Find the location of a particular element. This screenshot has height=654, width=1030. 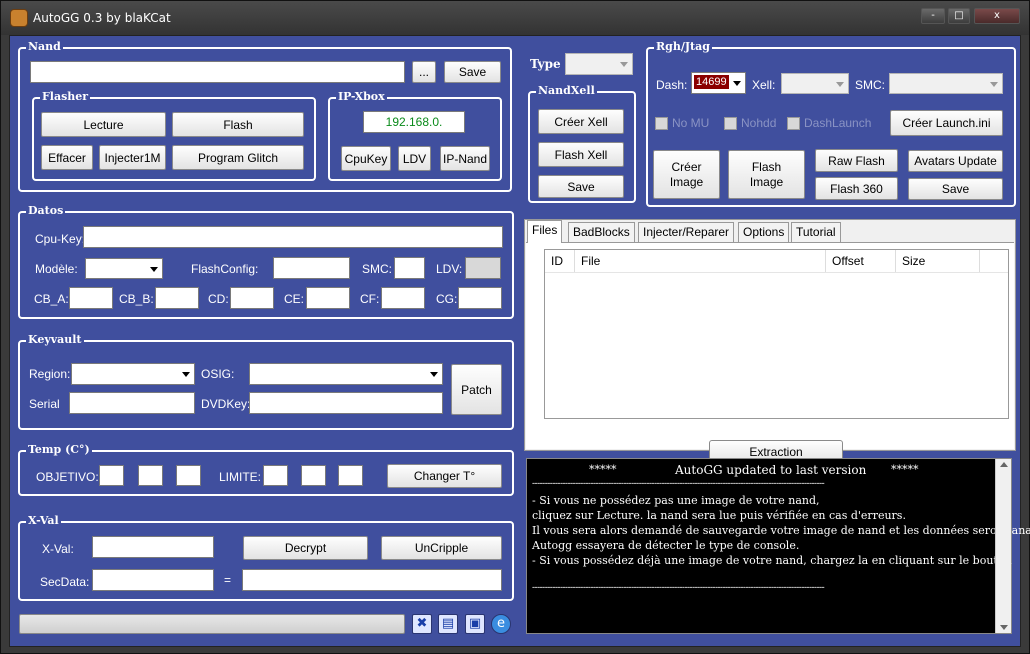

keyvault-group: Keyvault is located at coordinates (266, 381).